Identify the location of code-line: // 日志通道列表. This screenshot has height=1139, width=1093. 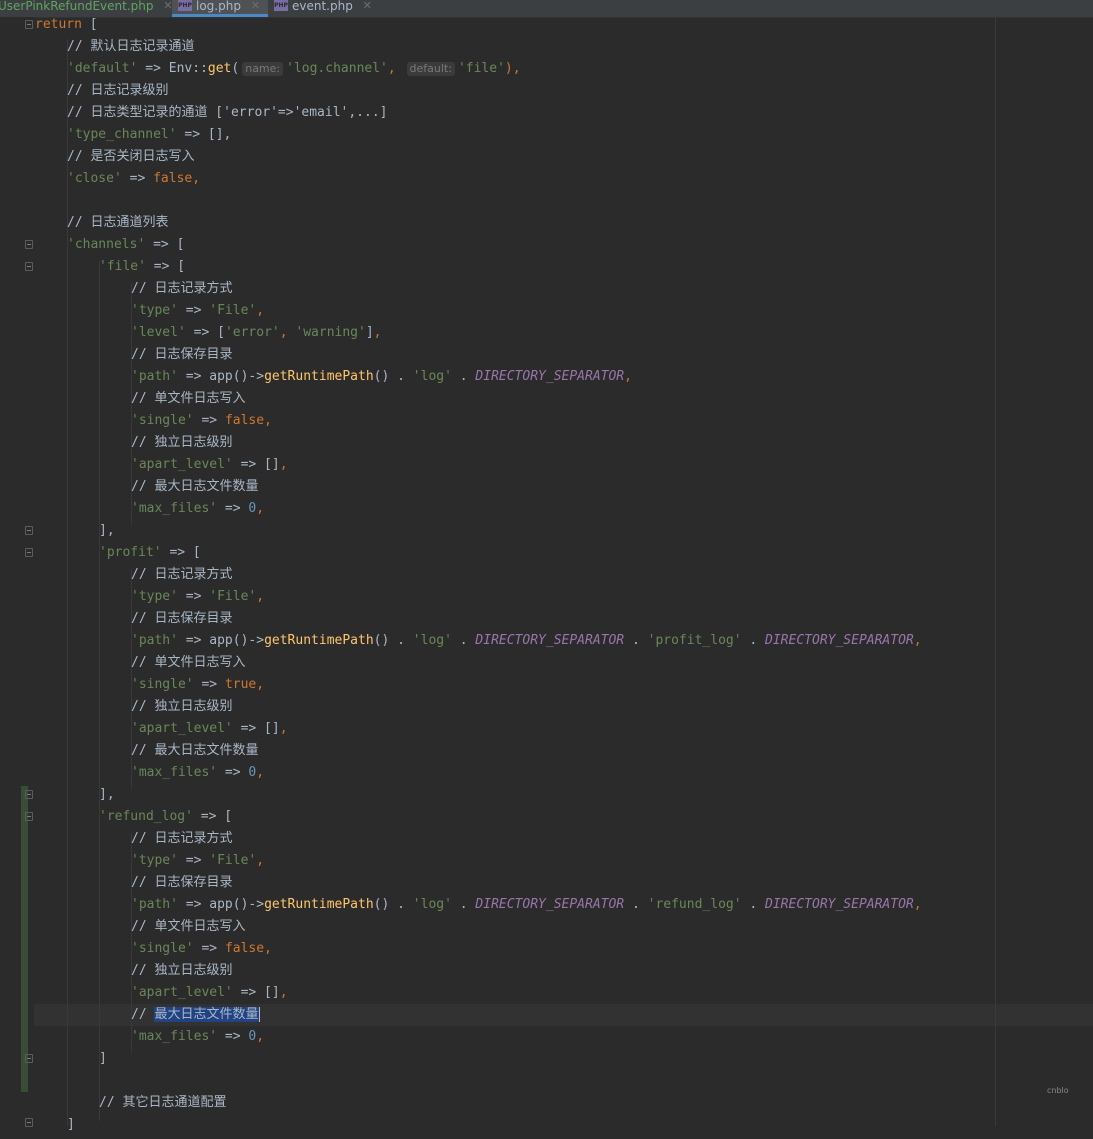
(118, 222).